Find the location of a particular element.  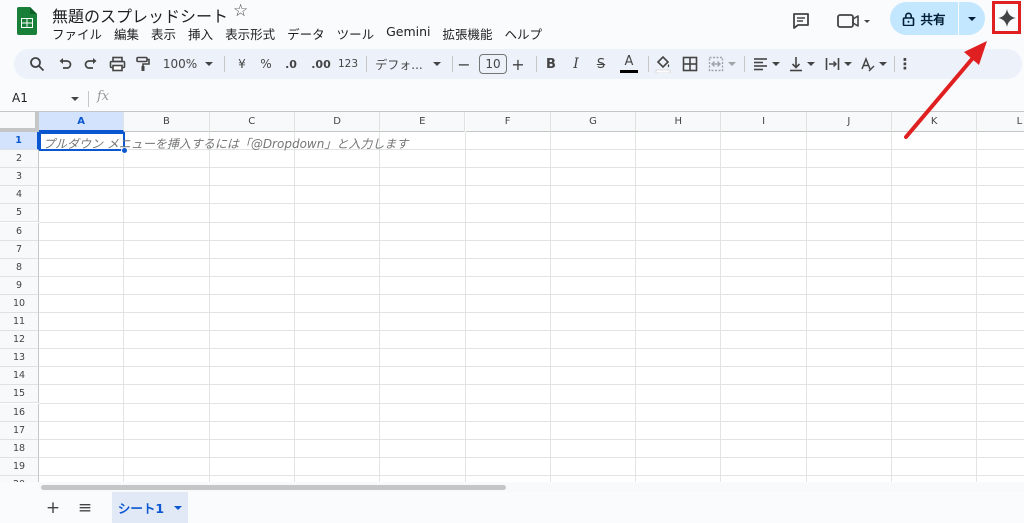

borders-icon is located at coordinates (690, 64).